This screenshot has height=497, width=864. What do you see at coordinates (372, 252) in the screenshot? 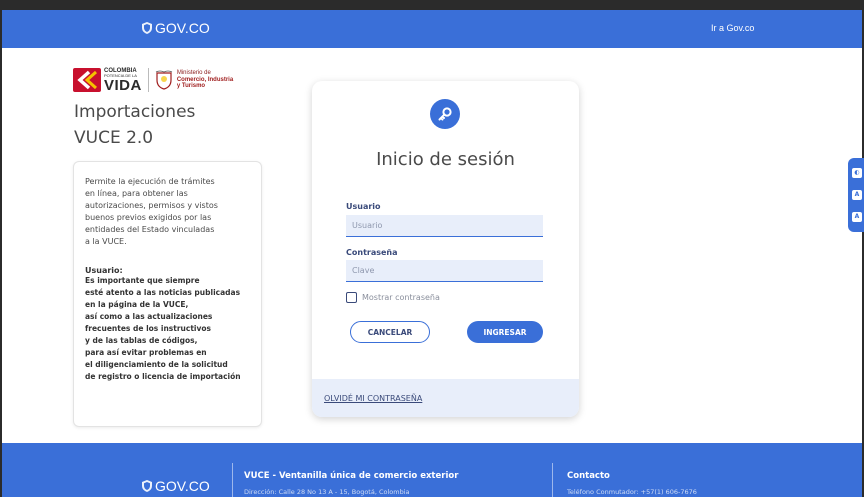
I see `password-label: Contraseña` at bounding box center [372, 252].